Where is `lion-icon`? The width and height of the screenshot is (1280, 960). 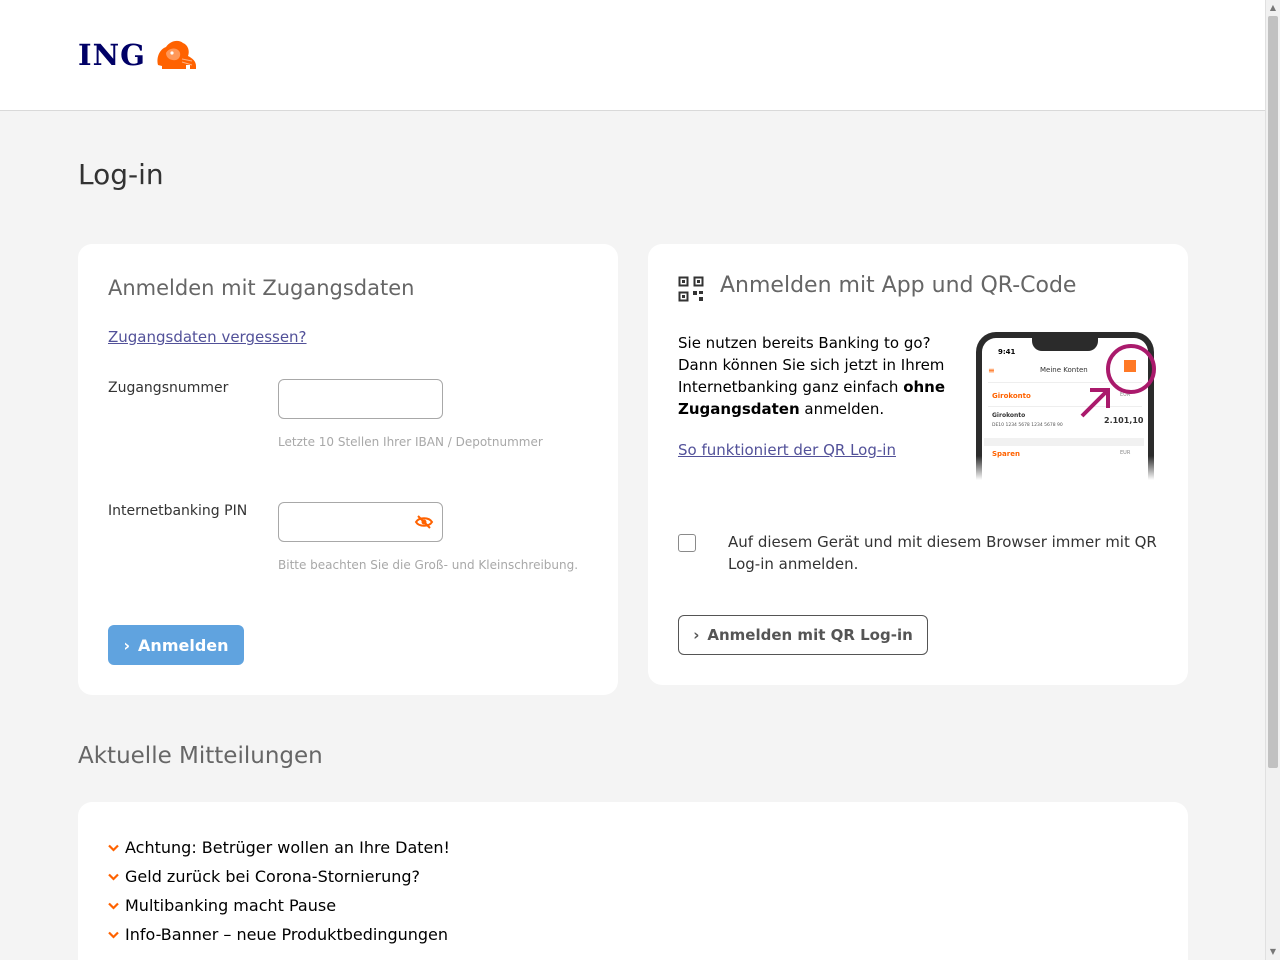
lion-icon is located at coordinates (176, 54).